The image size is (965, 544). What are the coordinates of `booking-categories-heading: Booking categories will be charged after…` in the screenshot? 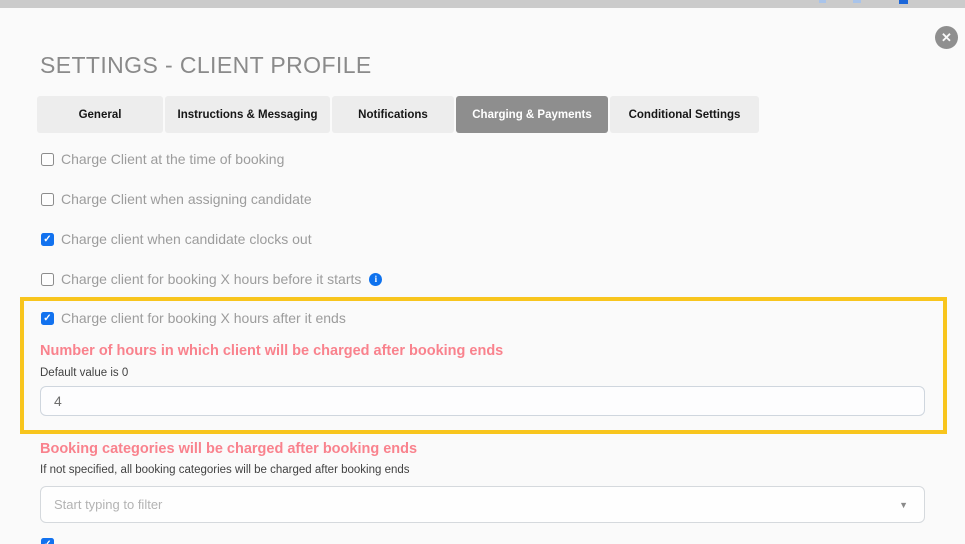 It's located at (229, 449).